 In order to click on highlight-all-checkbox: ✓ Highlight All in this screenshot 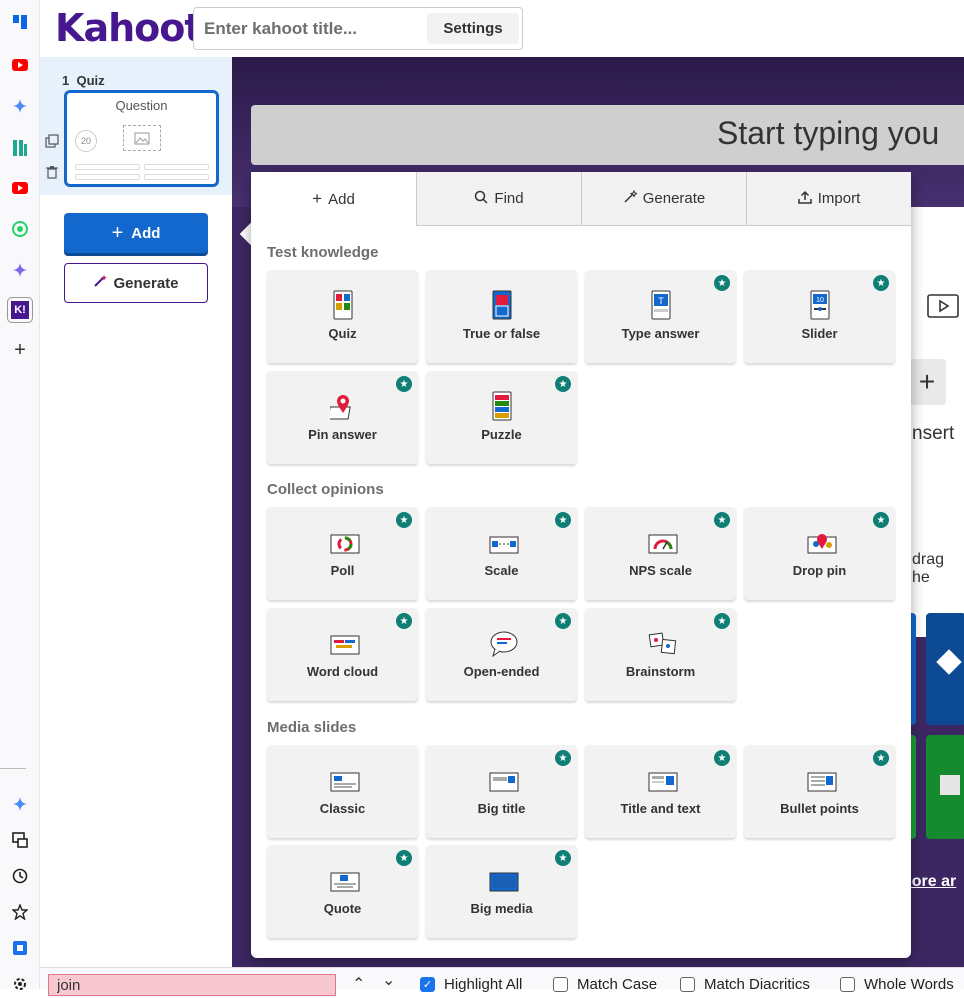, I will do `click(471, 984)`.